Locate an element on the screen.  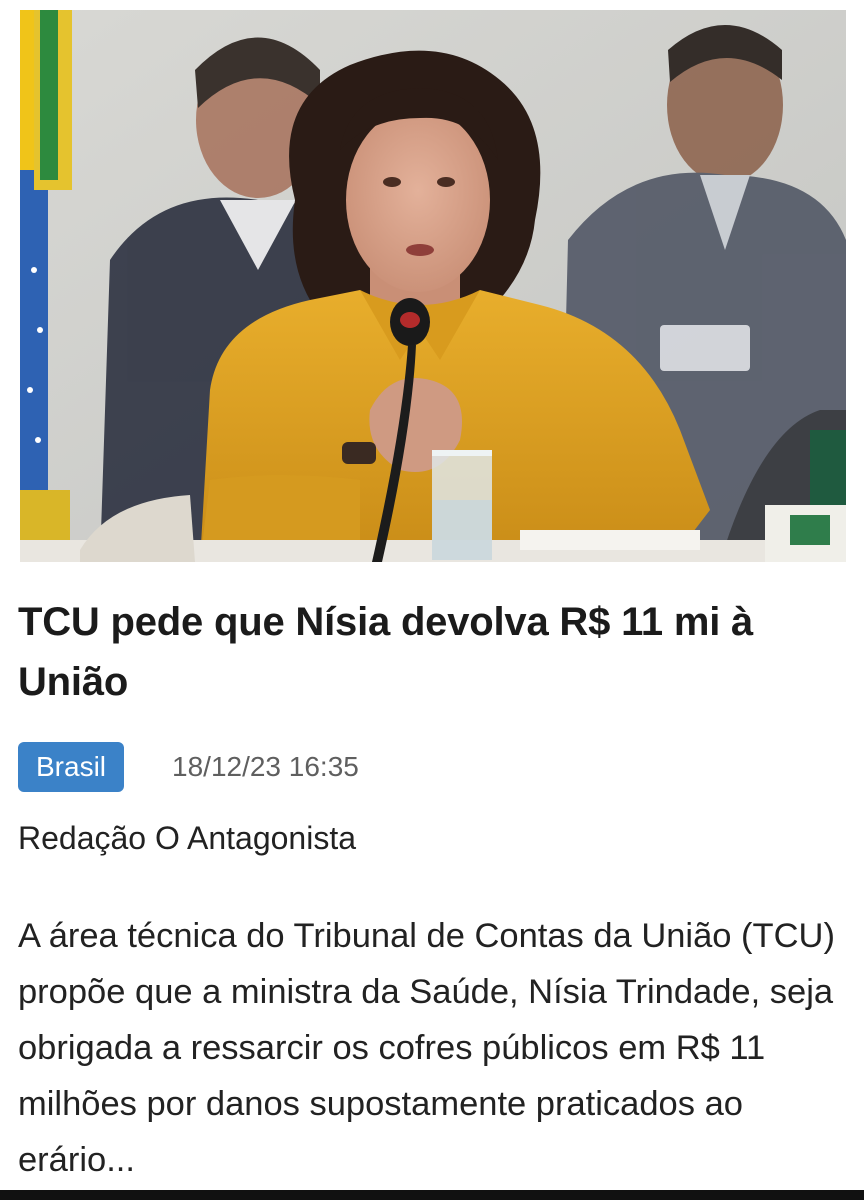
water-glass is located at coordinates (462, 505).